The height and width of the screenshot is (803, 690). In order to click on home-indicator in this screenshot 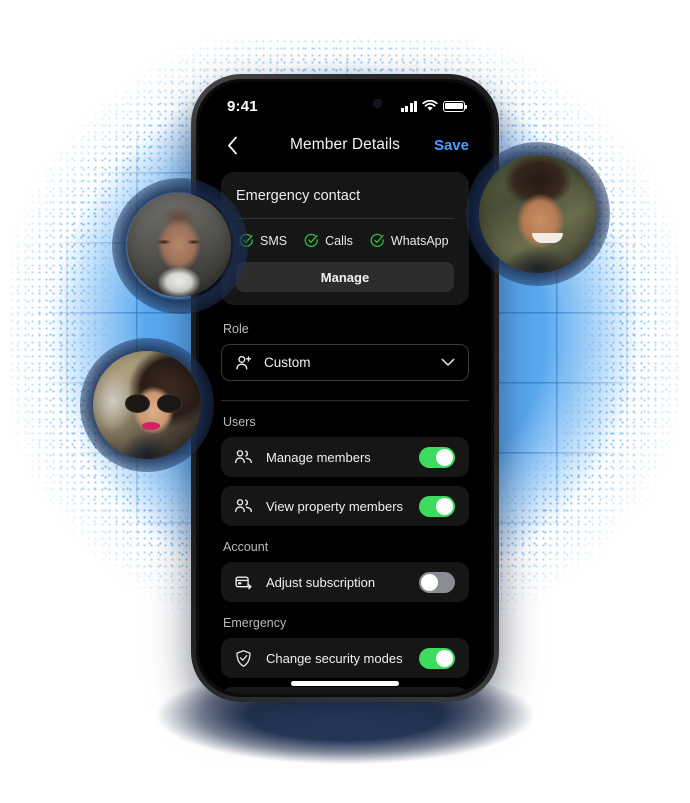, I will do `click(345, 683)`.